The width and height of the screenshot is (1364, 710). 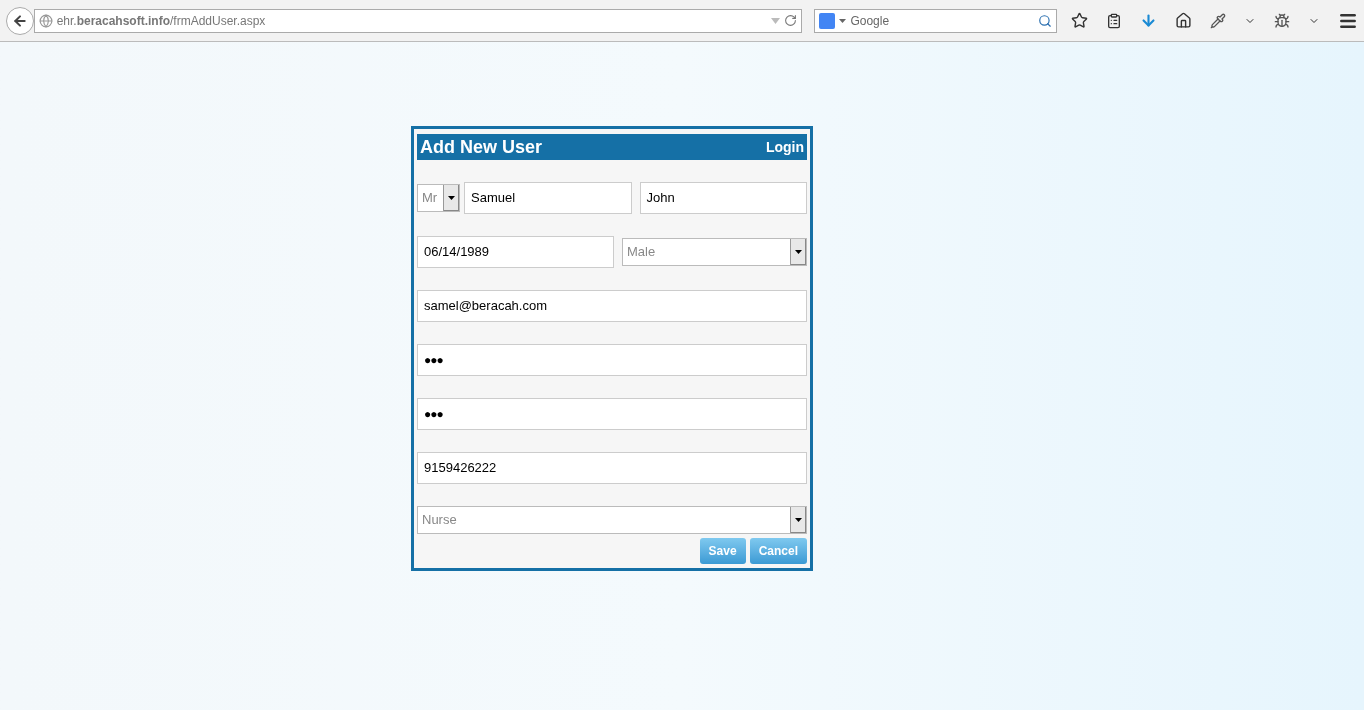 What do you see at coordinates (45, 20) in the screenshot?
I see `globe-icon` at bounding box center [45, 20].